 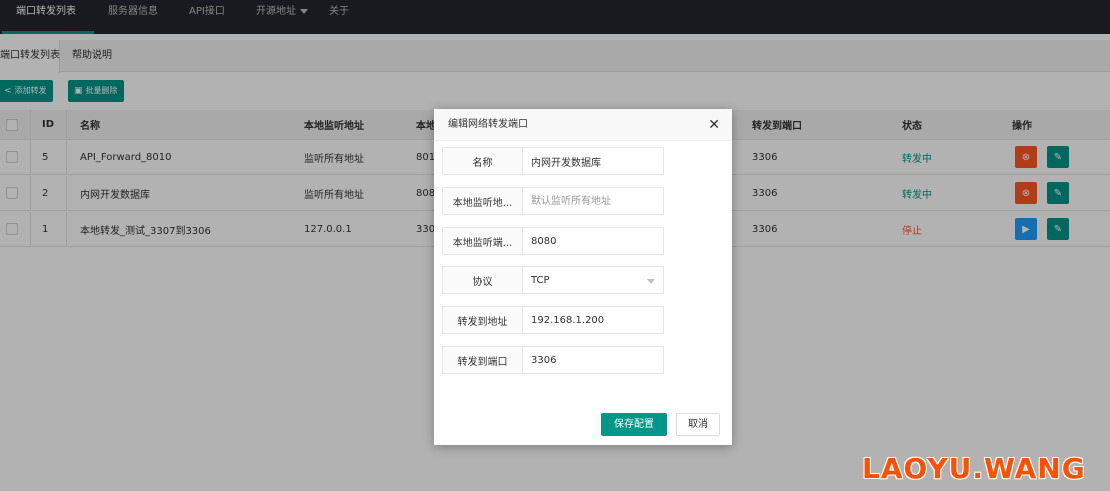 I want to click on close-icon: ✕, so click(x=714, y=125).